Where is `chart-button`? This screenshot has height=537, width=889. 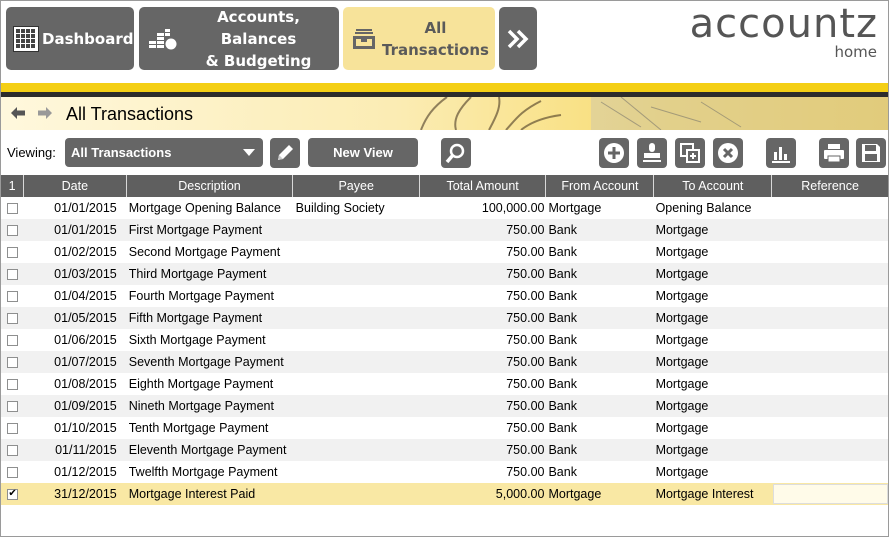
chart-button is located at coordinates (781, 153).